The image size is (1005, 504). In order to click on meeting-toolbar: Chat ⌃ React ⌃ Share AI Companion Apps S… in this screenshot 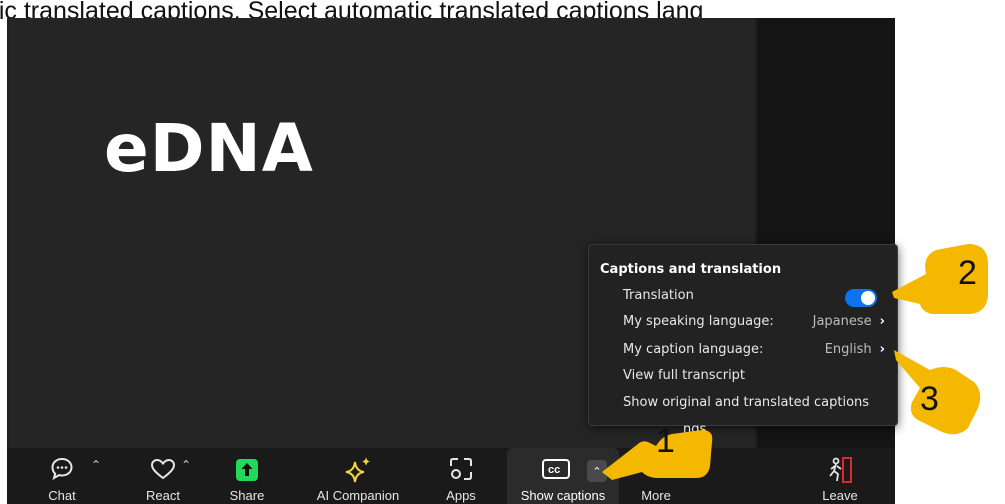, I will do `click(451, 476)`.